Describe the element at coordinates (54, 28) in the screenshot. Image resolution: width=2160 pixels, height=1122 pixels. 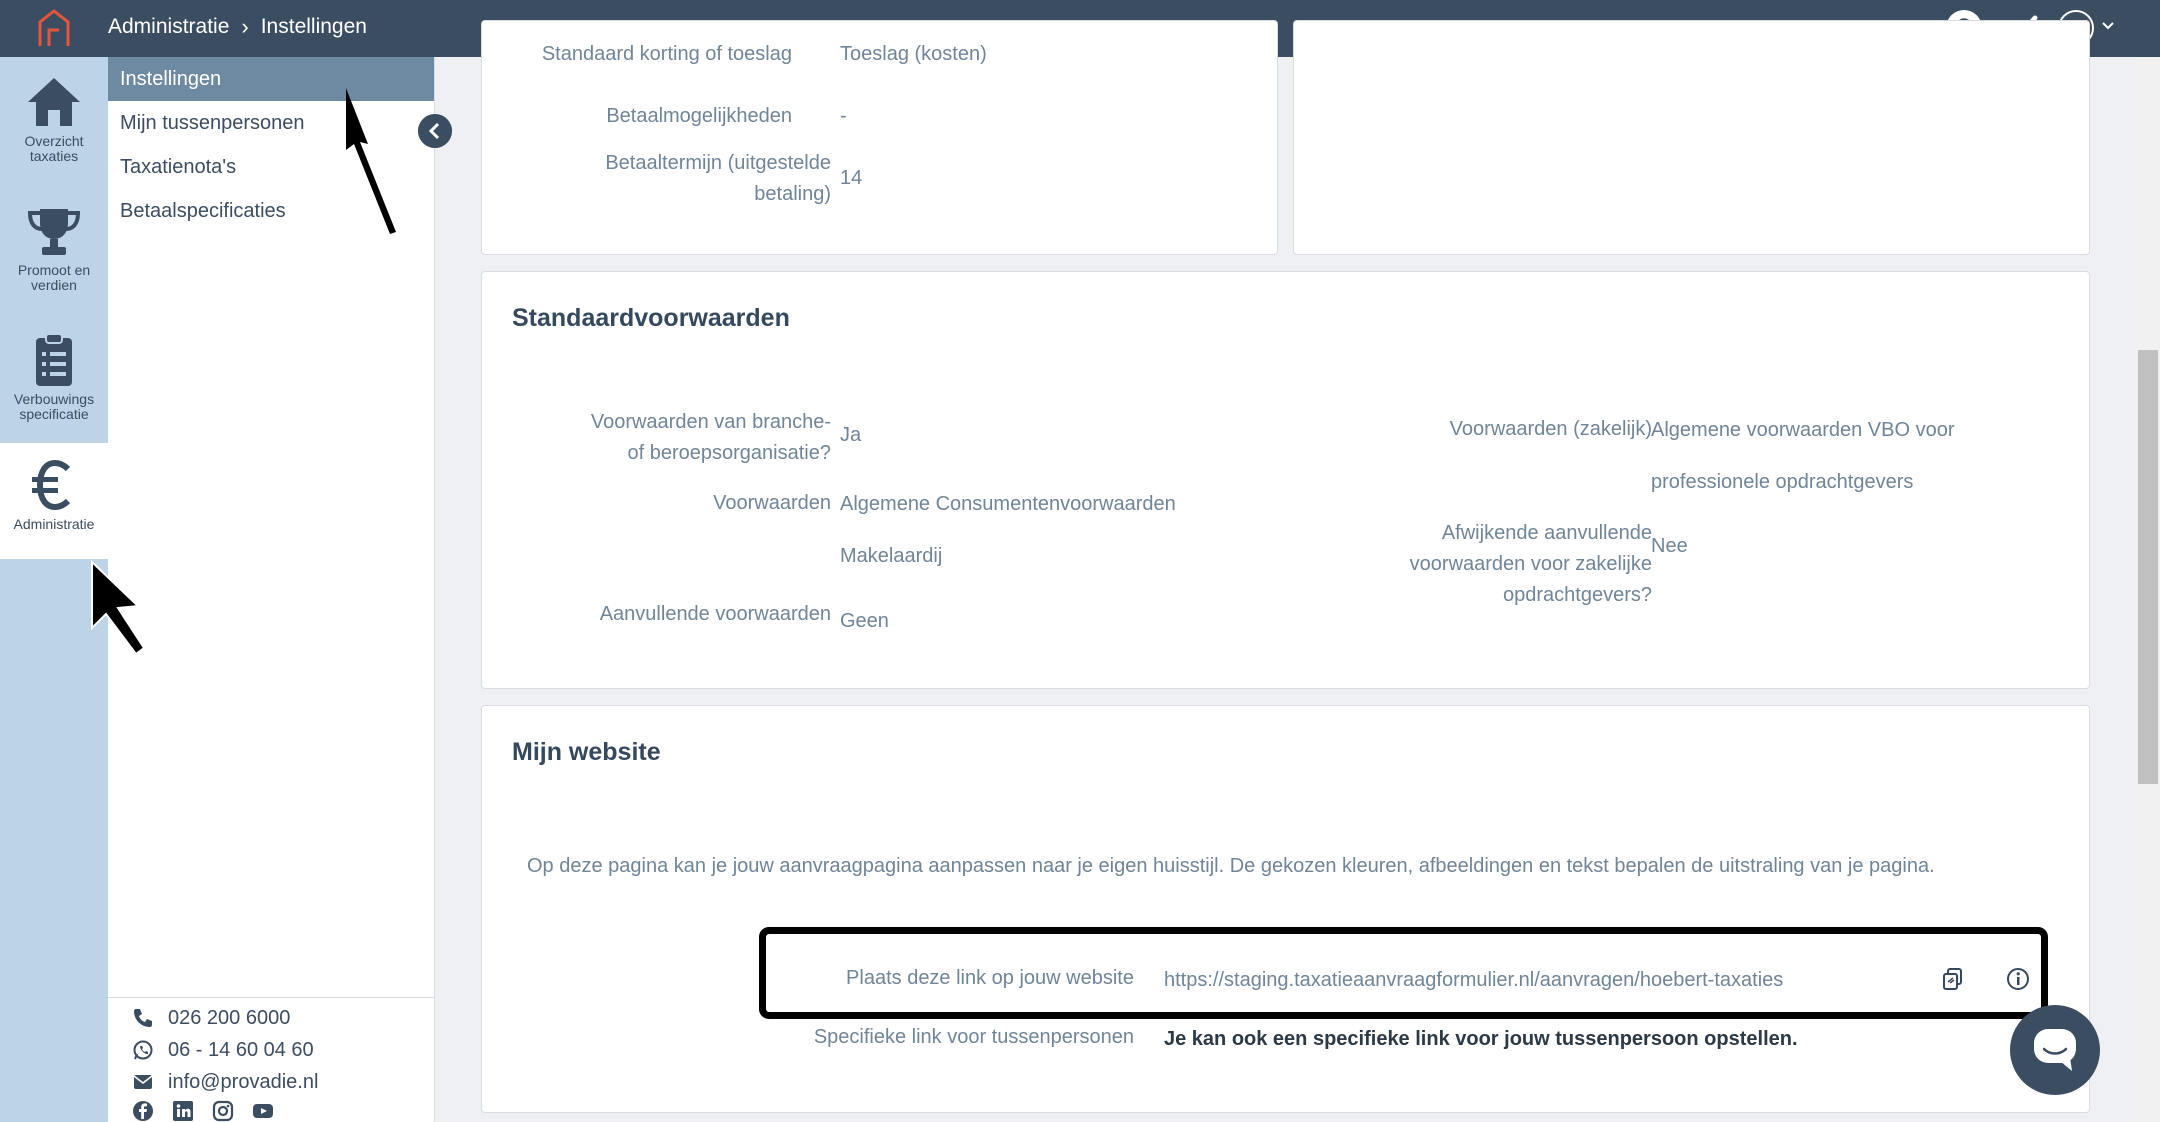
I see `provadie-logo` at that location.